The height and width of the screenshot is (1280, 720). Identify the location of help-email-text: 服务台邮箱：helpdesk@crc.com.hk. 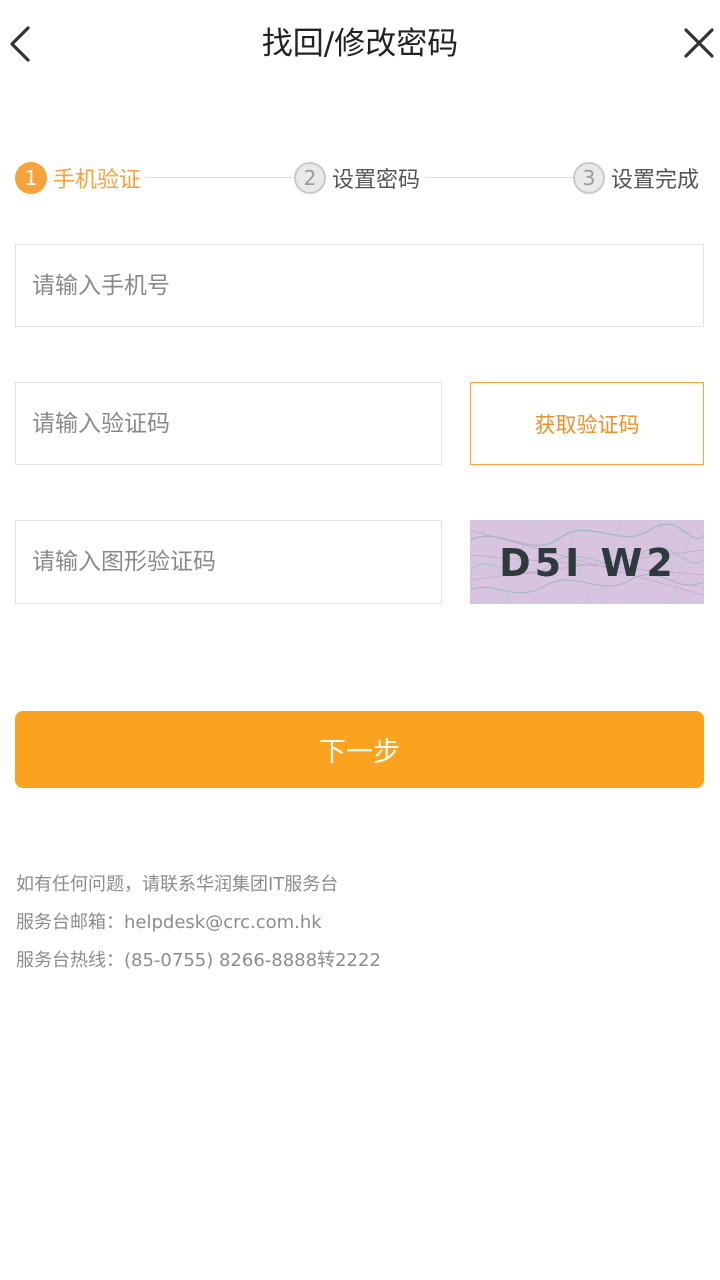
(169, 922).